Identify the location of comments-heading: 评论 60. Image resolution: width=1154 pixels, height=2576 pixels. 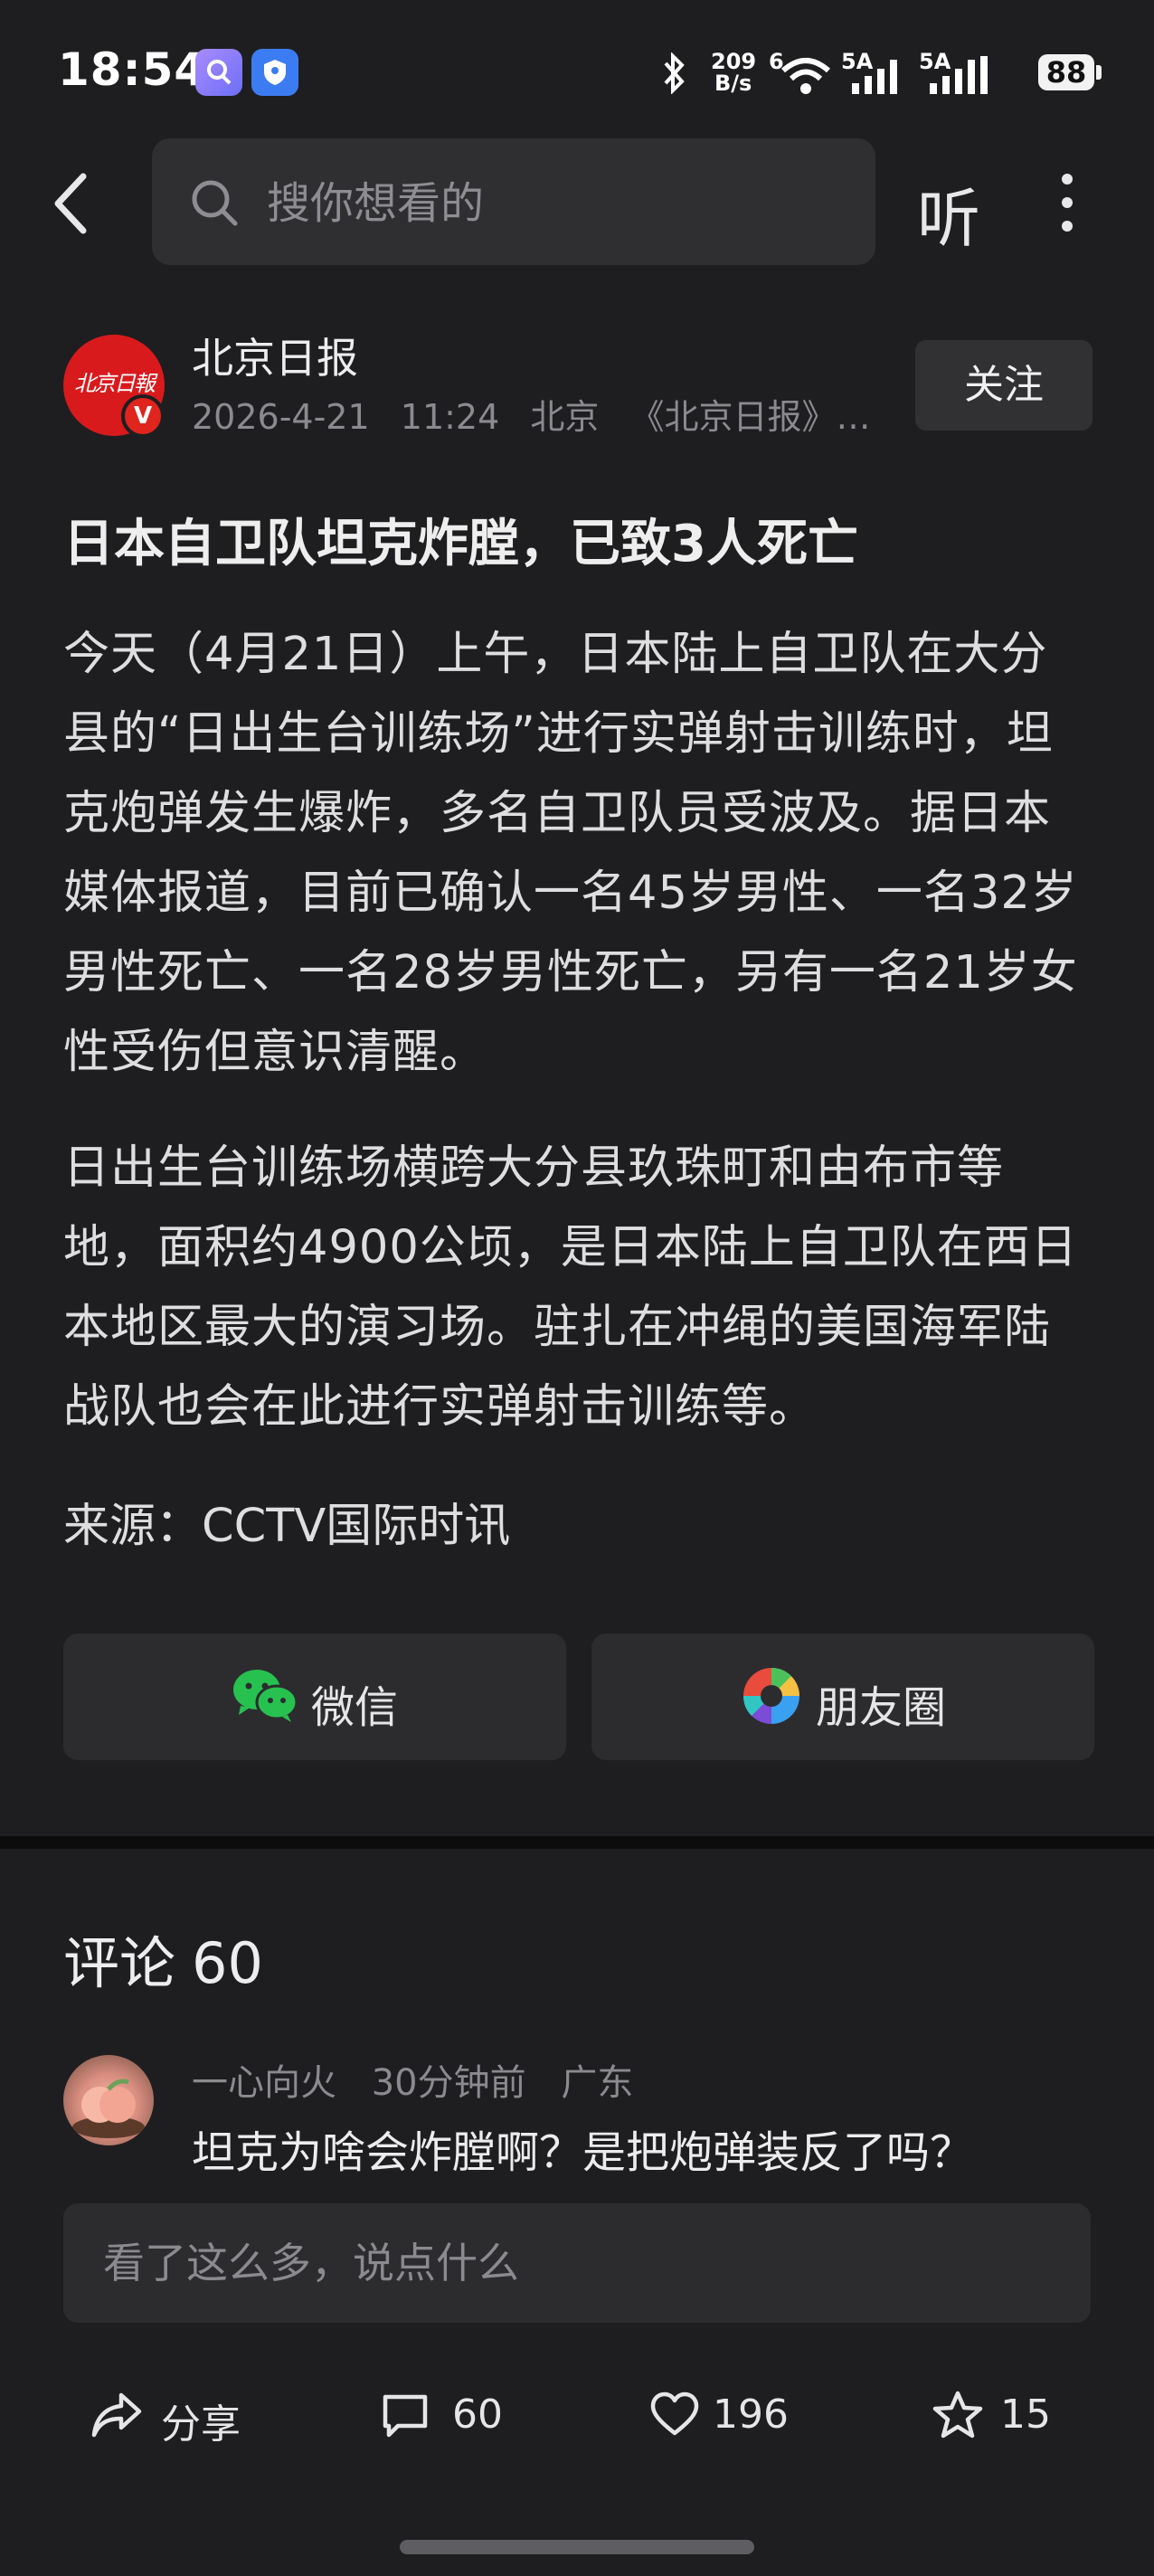
(171, 1959).